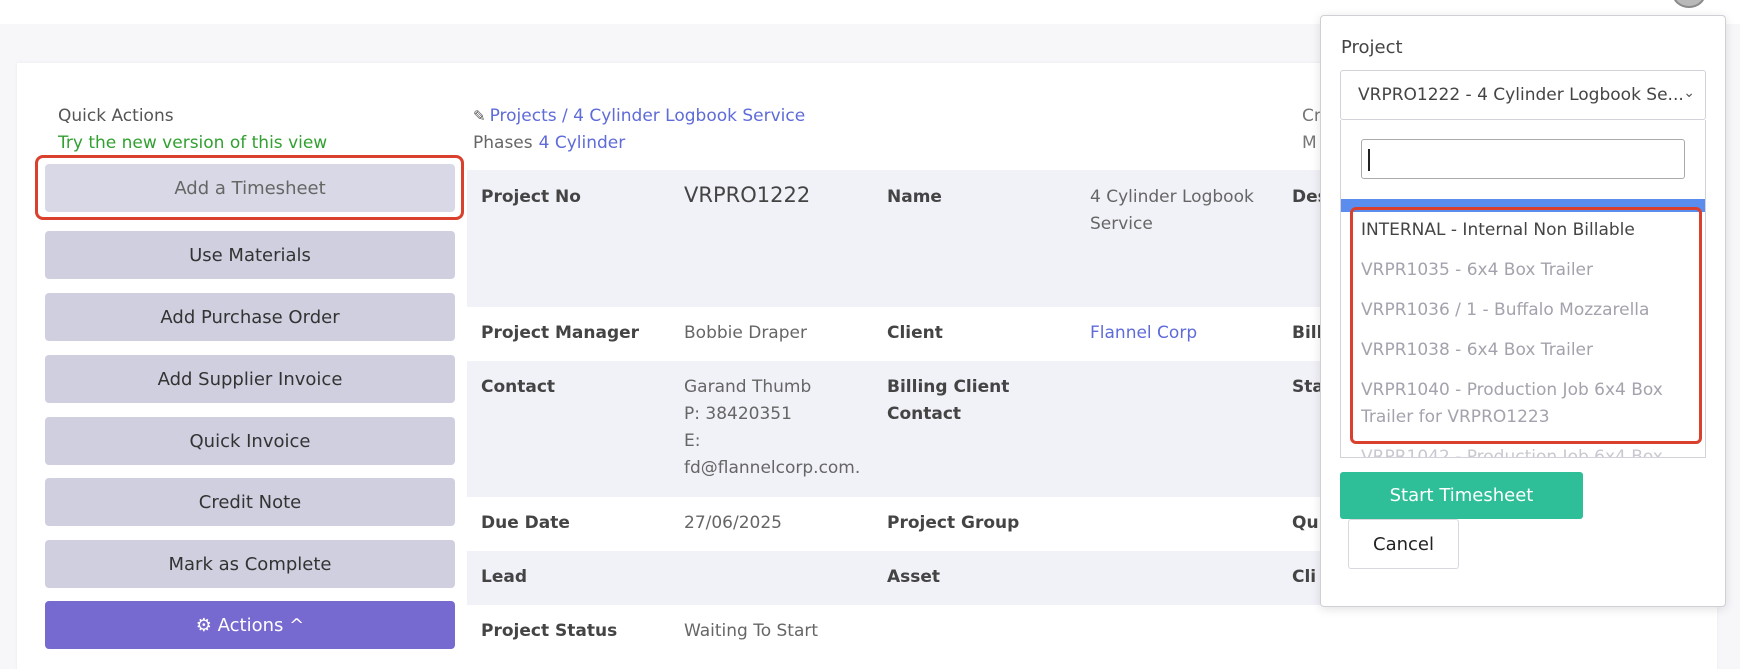 Image resolution: width=1740 pixels, height=669 pixels. I want to click on start-timesheet-button: Start Timesheet, so click(1461, 495).